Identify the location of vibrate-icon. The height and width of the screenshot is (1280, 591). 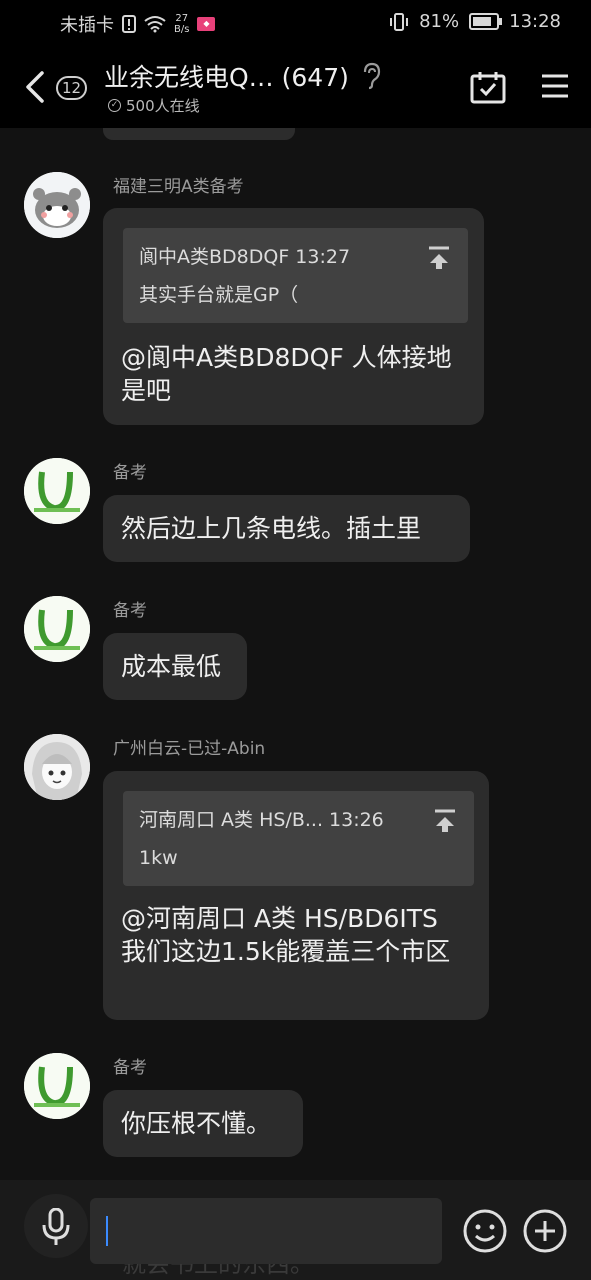
(399, 21).